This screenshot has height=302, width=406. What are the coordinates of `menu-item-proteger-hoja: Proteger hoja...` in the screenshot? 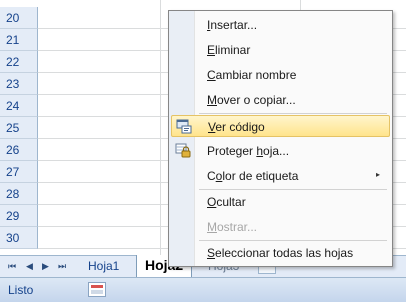 It's located at (280, 151).